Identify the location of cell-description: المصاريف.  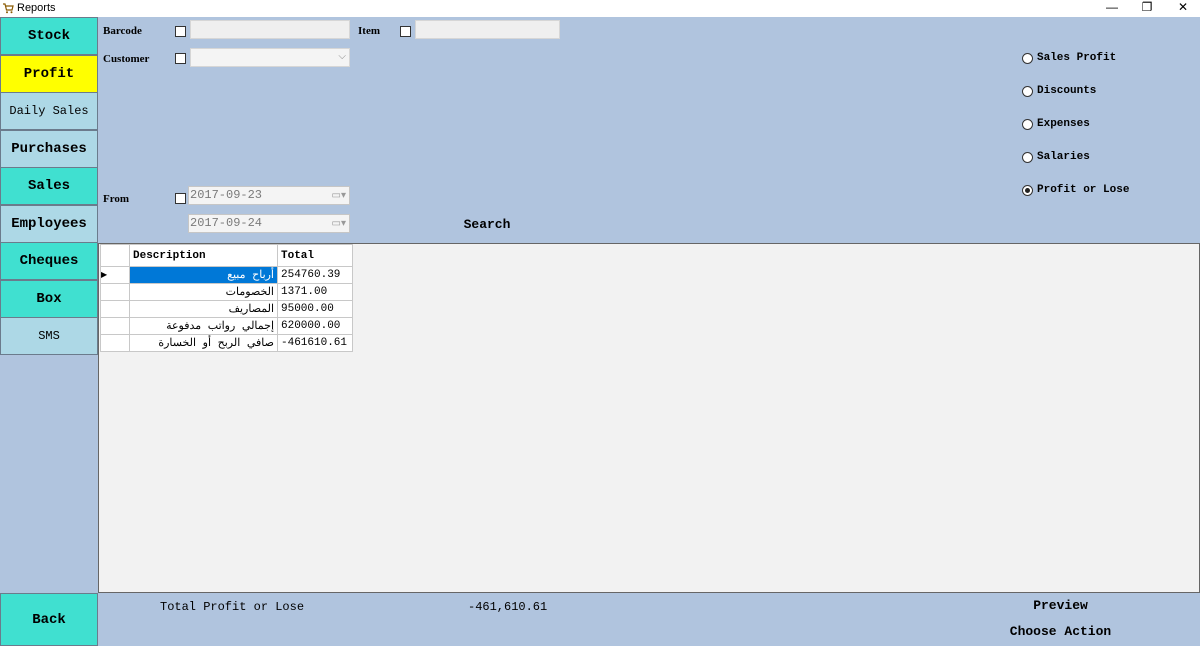
(203, 309).